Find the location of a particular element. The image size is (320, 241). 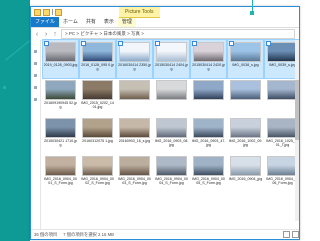

vertical-scrollbar is located at coordinates (297, 130).